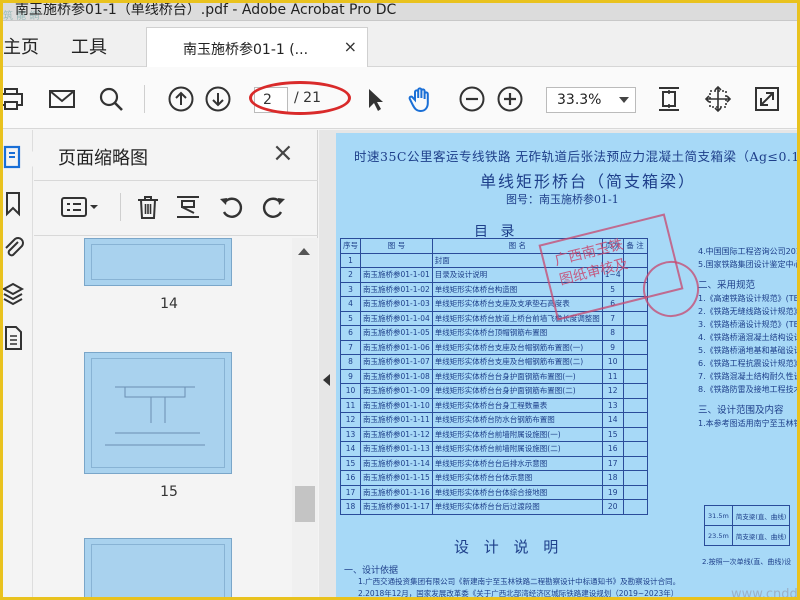 The height and width of the screenshot is (600, 800). What do you see at coordinates (89, 46) in the screenshot?
I see `menu-tools: 工具` at bounding box center [89, 46].